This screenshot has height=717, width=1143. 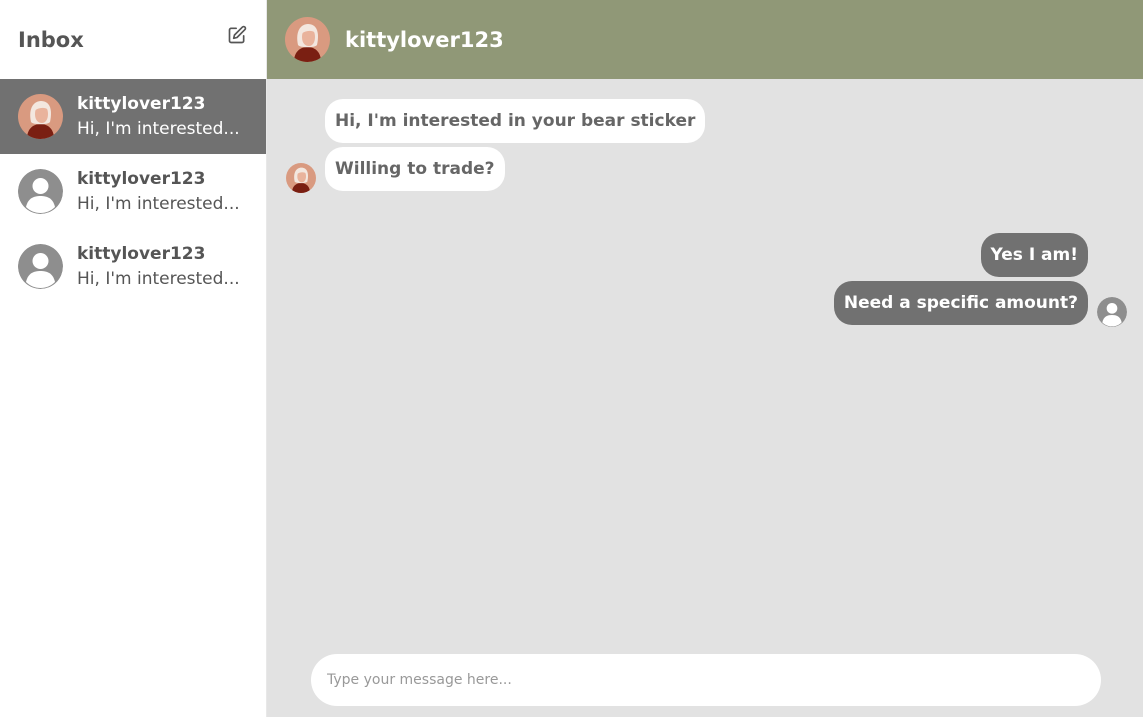 I want to click on chat-header: kittylover123, so click(x=705, y=39).